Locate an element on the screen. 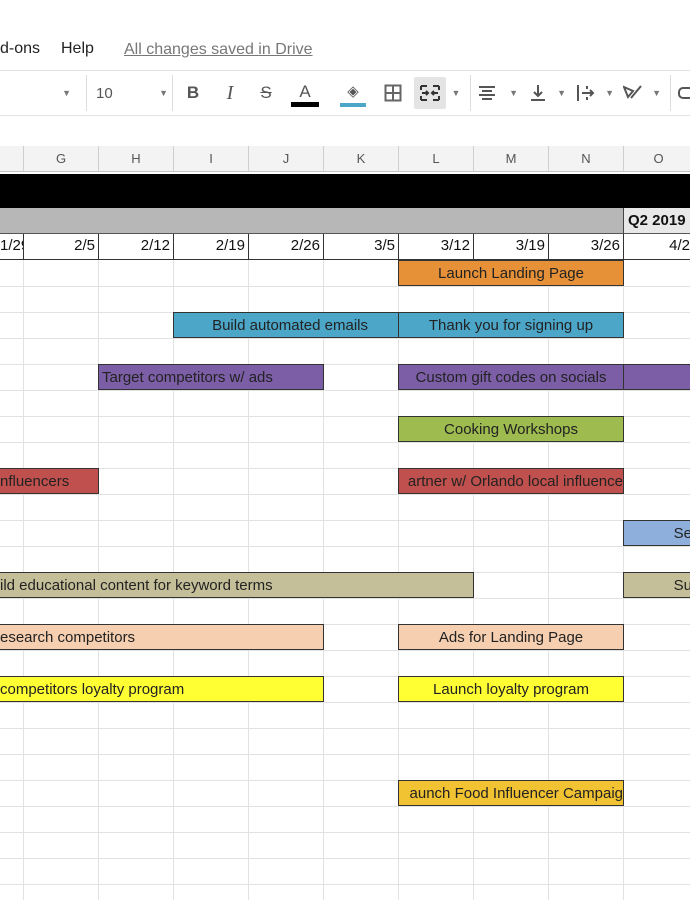 The width and height of the screenshot is (690, 900). strikethrough-icon: S is located at coordinates (266, 92).